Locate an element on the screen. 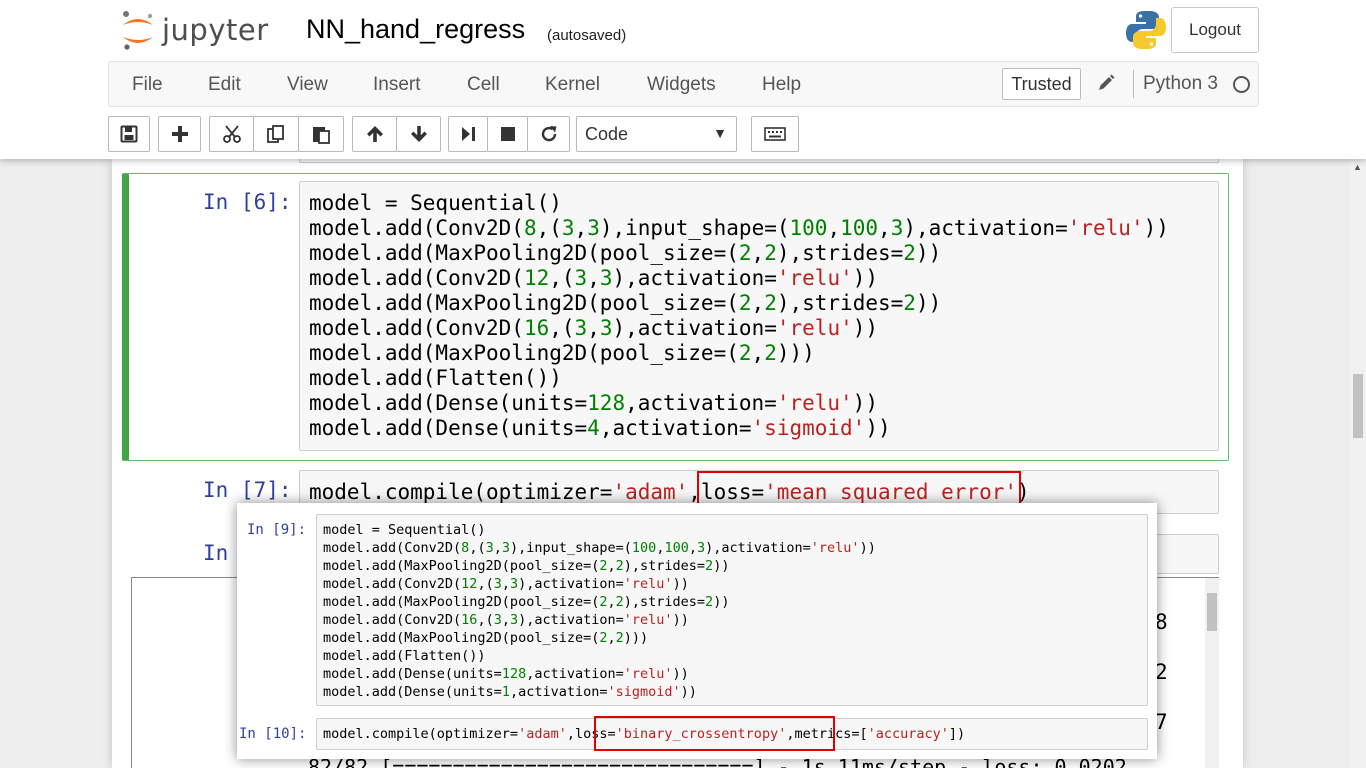  command-palette-button is located at coordinates (775, 134).